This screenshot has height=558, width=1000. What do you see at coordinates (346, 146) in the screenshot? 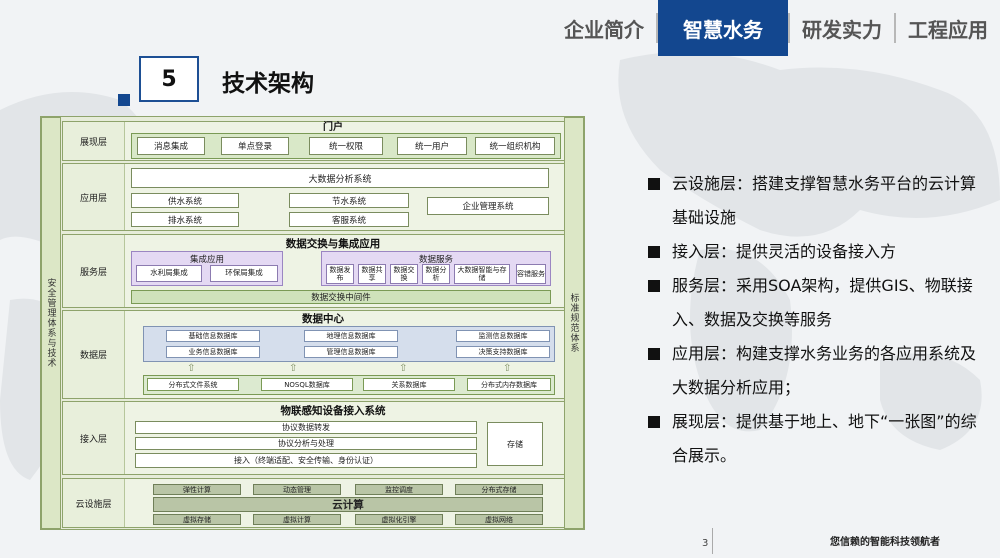
I see `unified-permission-box: 统一权限` at bounding box center [346, 146].